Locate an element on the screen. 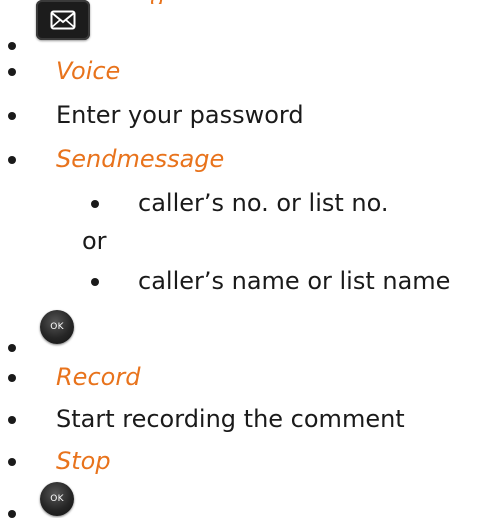  password-instruction: Enter your password is located at coordinates (180, 115).